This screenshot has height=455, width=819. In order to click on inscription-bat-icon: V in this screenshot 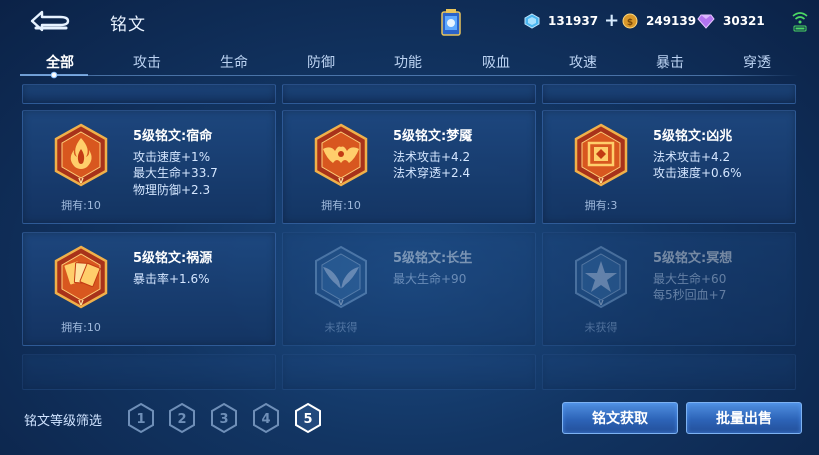, I will do `click(341, 155)`.